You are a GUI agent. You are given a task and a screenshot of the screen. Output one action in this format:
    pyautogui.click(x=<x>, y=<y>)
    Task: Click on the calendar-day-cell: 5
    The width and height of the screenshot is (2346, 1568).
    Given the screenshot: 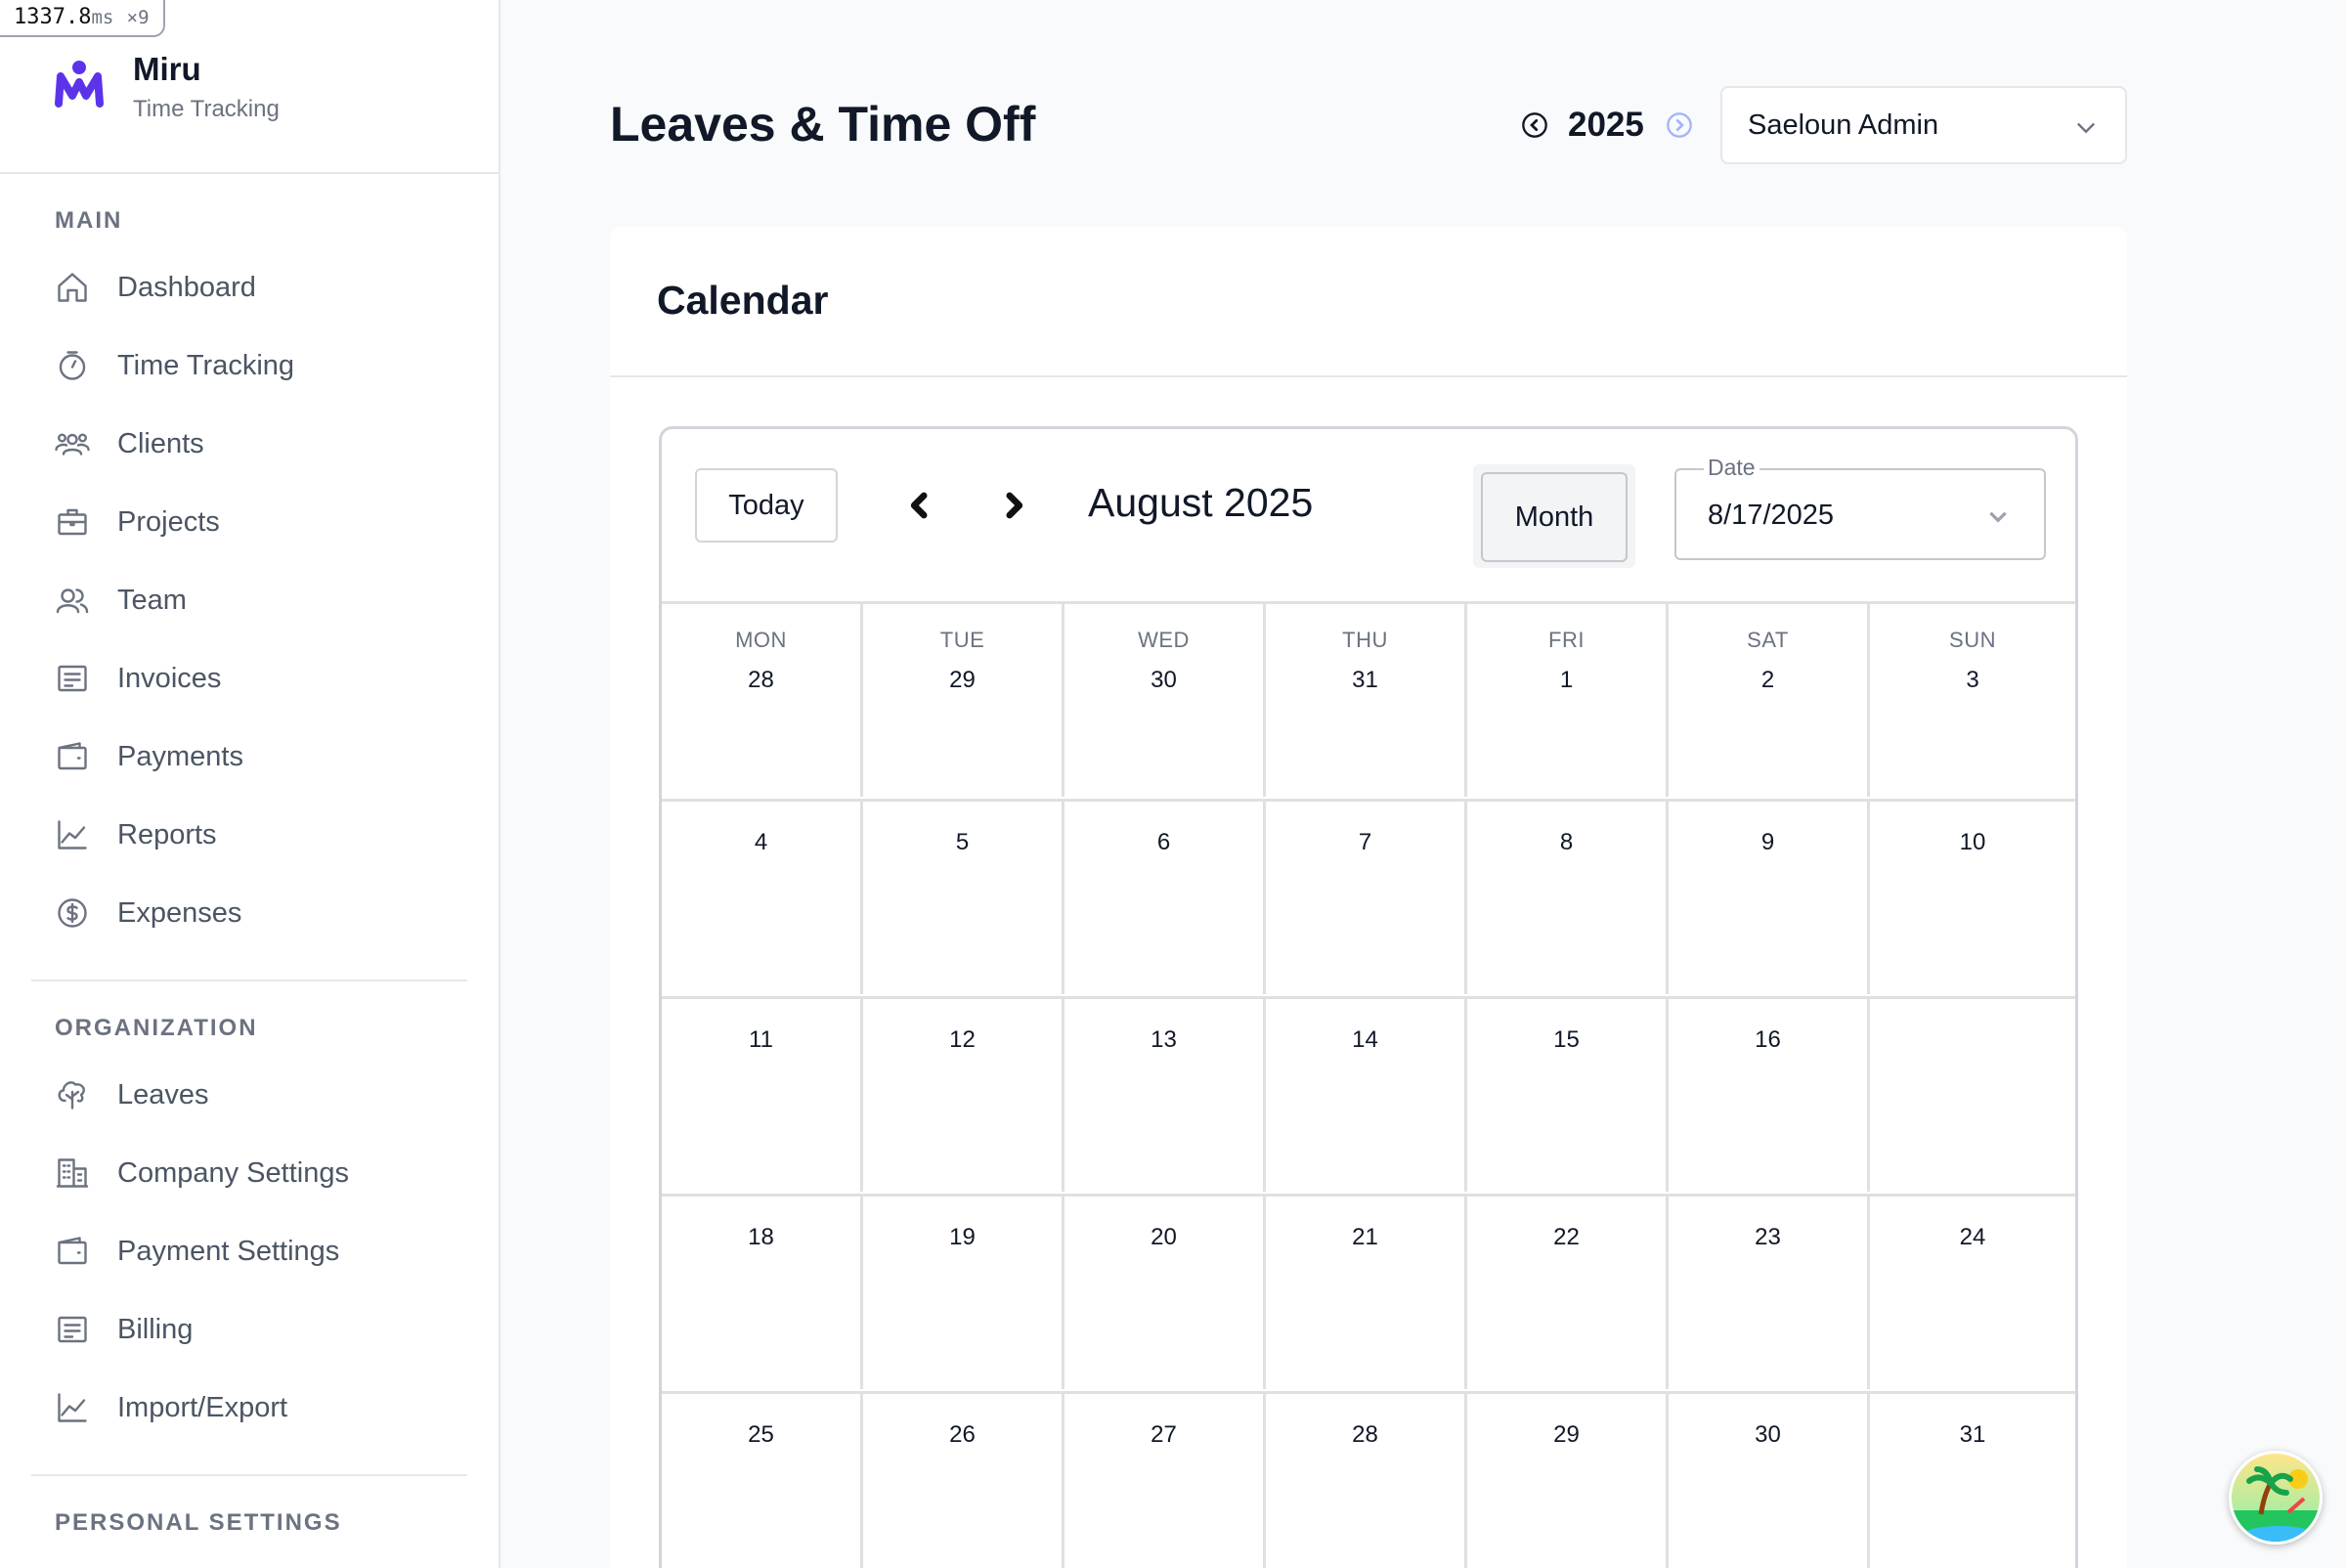 What is the action you would take?
    pyautogui.click(x=964, y=897)
    